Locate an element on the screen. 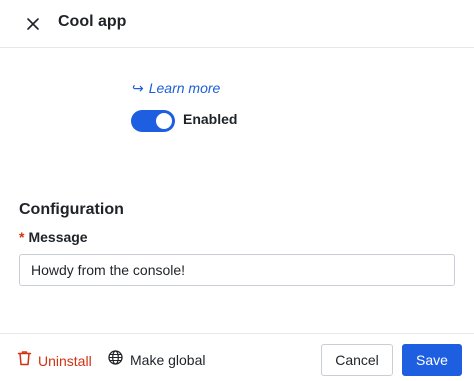  enabled-toggle is located at coordinates (153, 121).